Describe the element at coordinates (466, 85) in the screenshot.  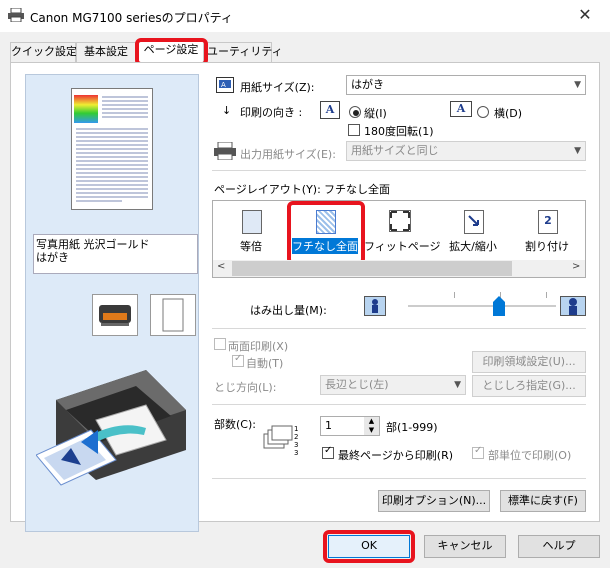
I see `page-size-dropdown: はがき ▼` at that location.